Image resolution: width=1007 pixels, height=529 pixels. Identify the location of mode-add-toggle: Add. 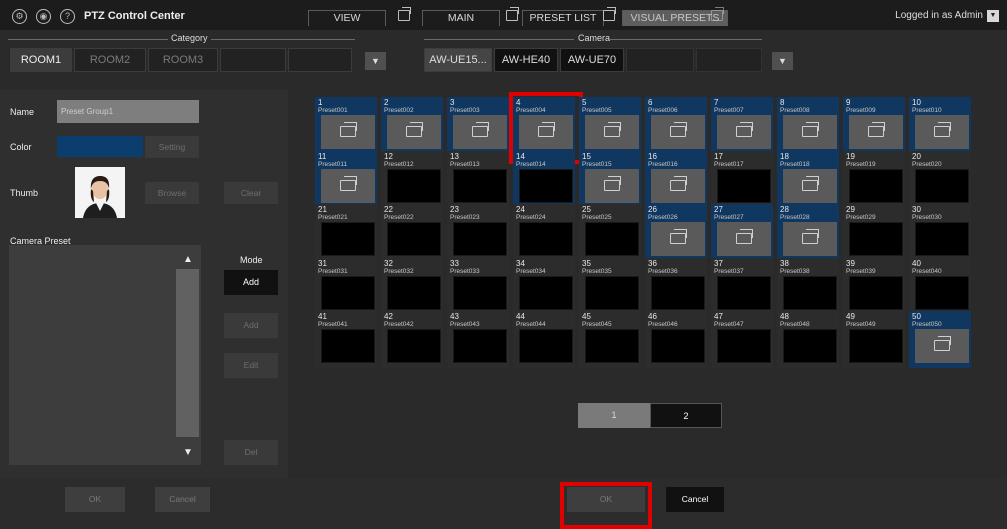
(251, 282).